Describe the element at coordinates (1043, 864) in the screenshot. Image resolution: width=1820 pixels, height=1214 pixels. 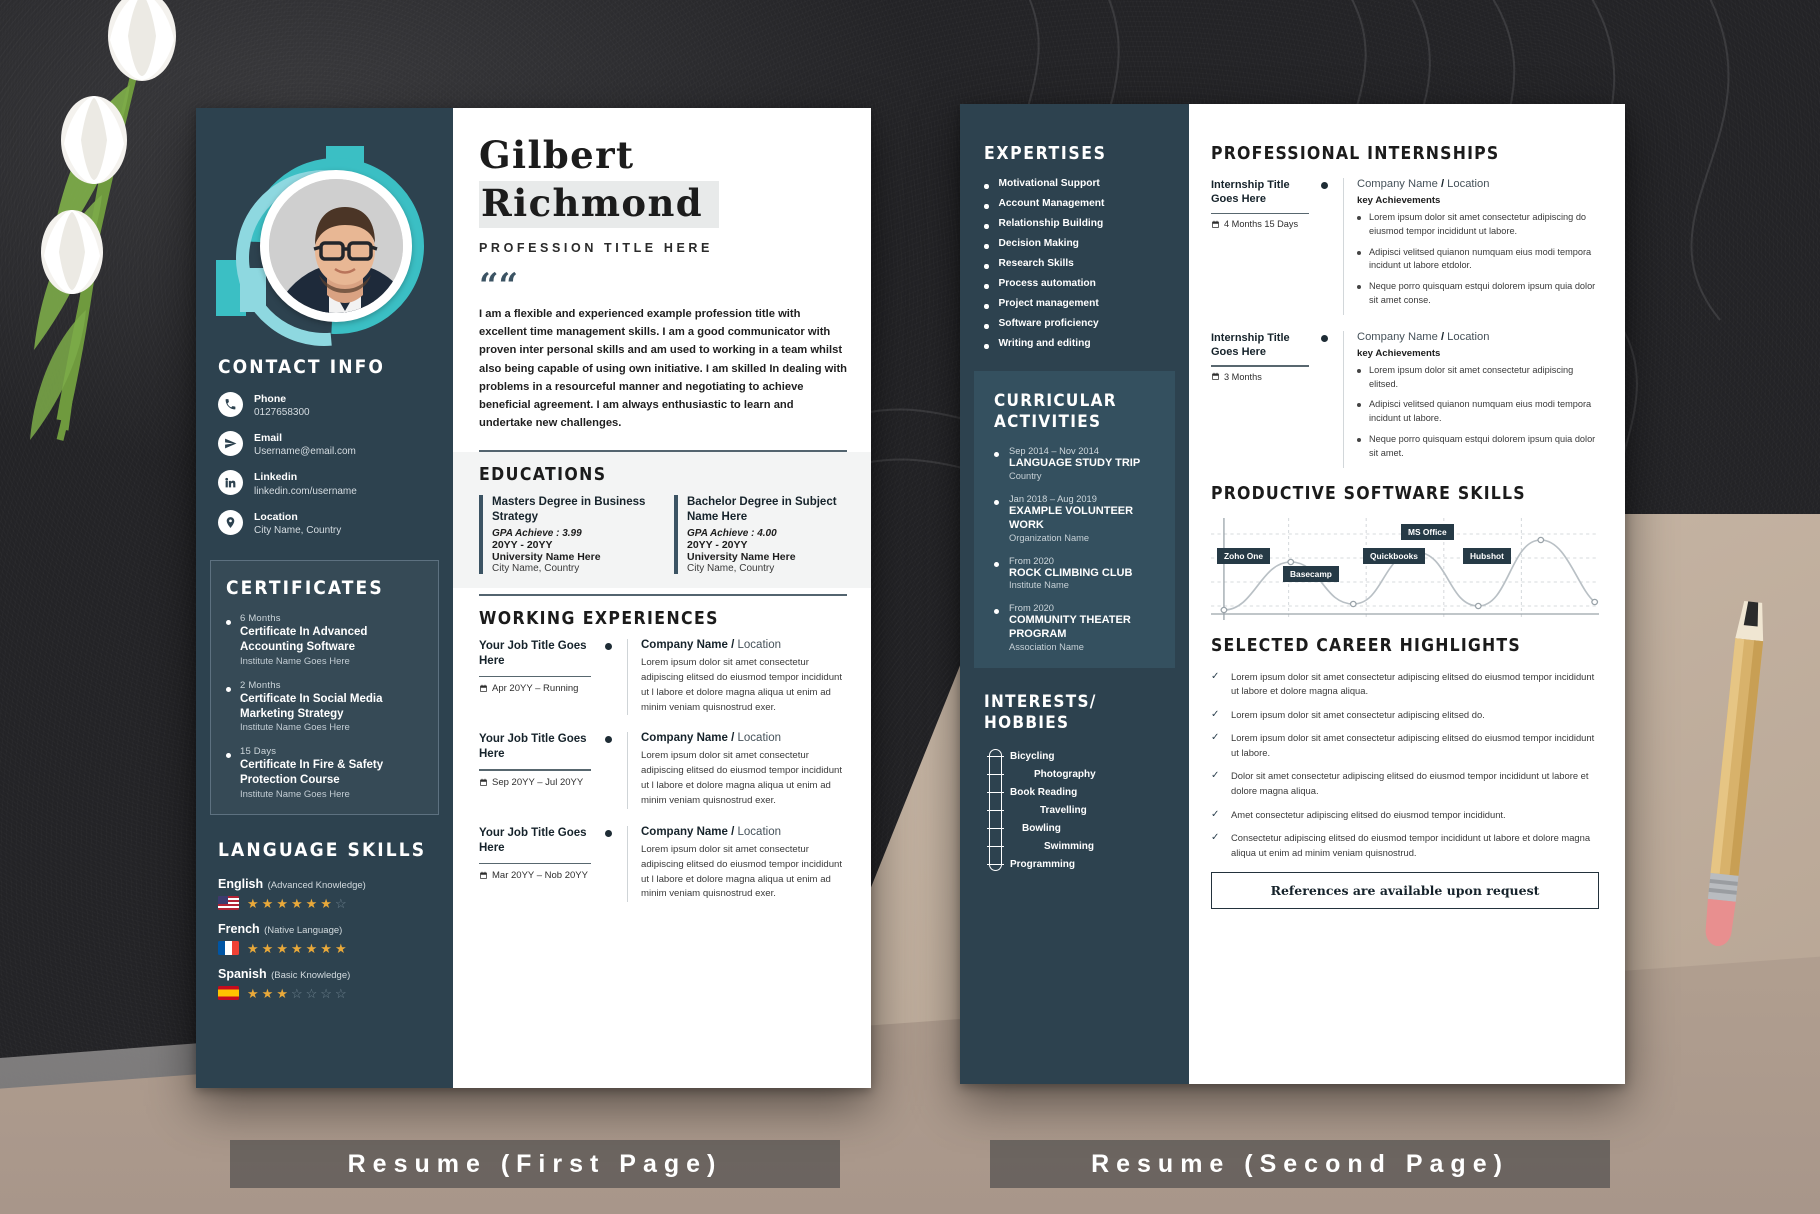
I see `interest-label: Programming` at that location.